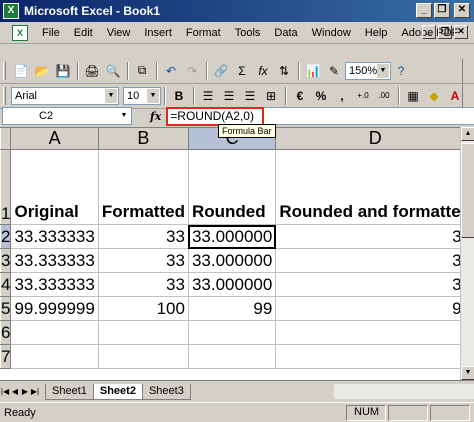 The width and height of the screenshot is (474, 422). Describe the element at coordinates (374, 332) in the screenshot. I see `cell-d6` at that location.